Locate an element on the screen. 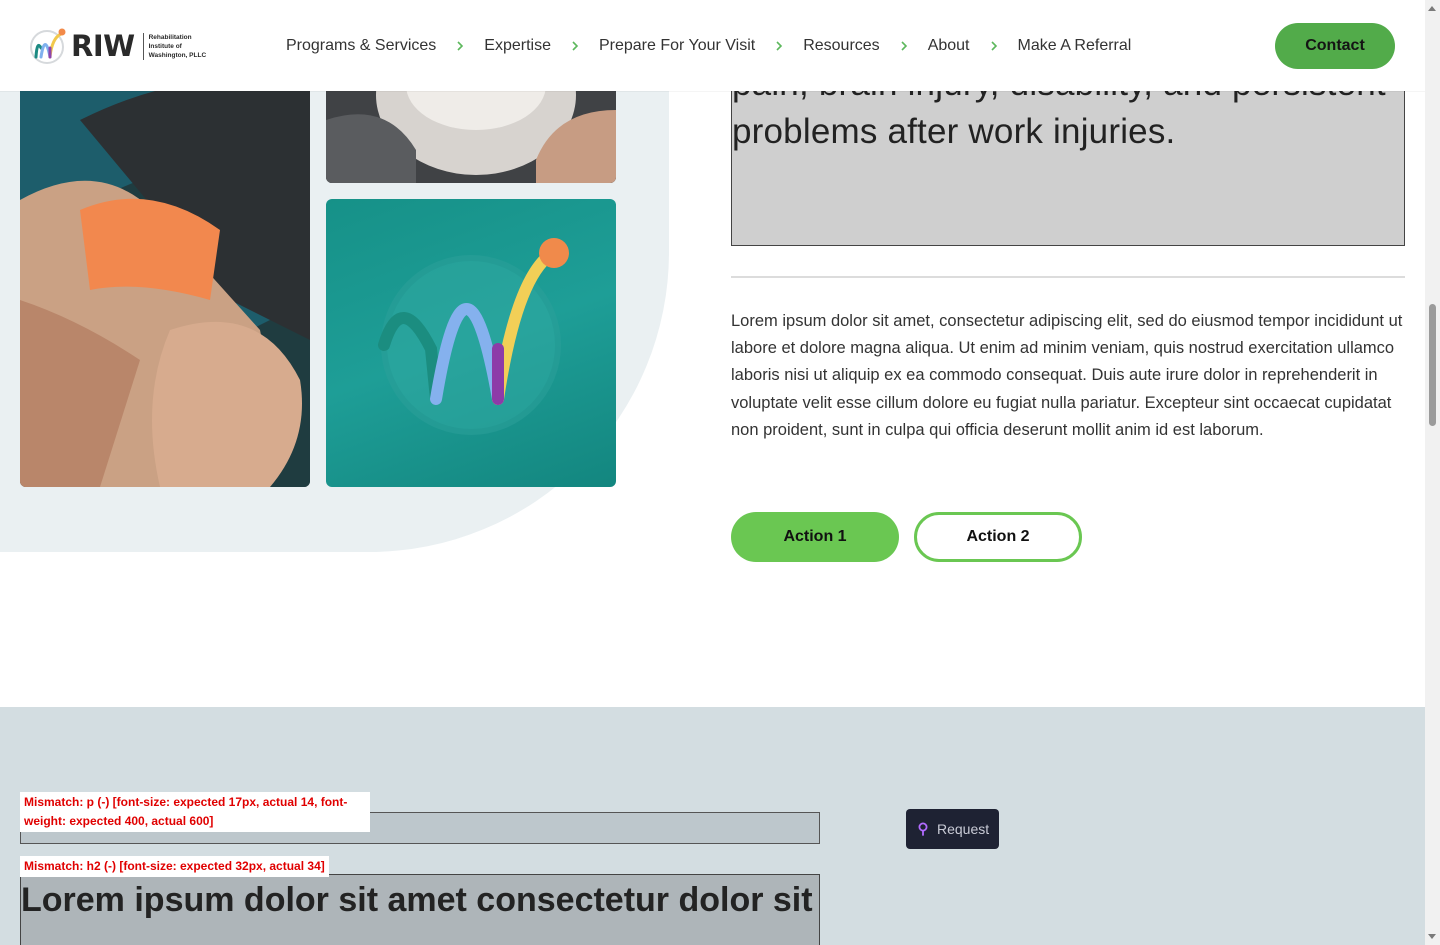 The height and width of the screenshot is (945, 1440). nav-programs-services: Programs & Services is located at coordinates (361, 46).